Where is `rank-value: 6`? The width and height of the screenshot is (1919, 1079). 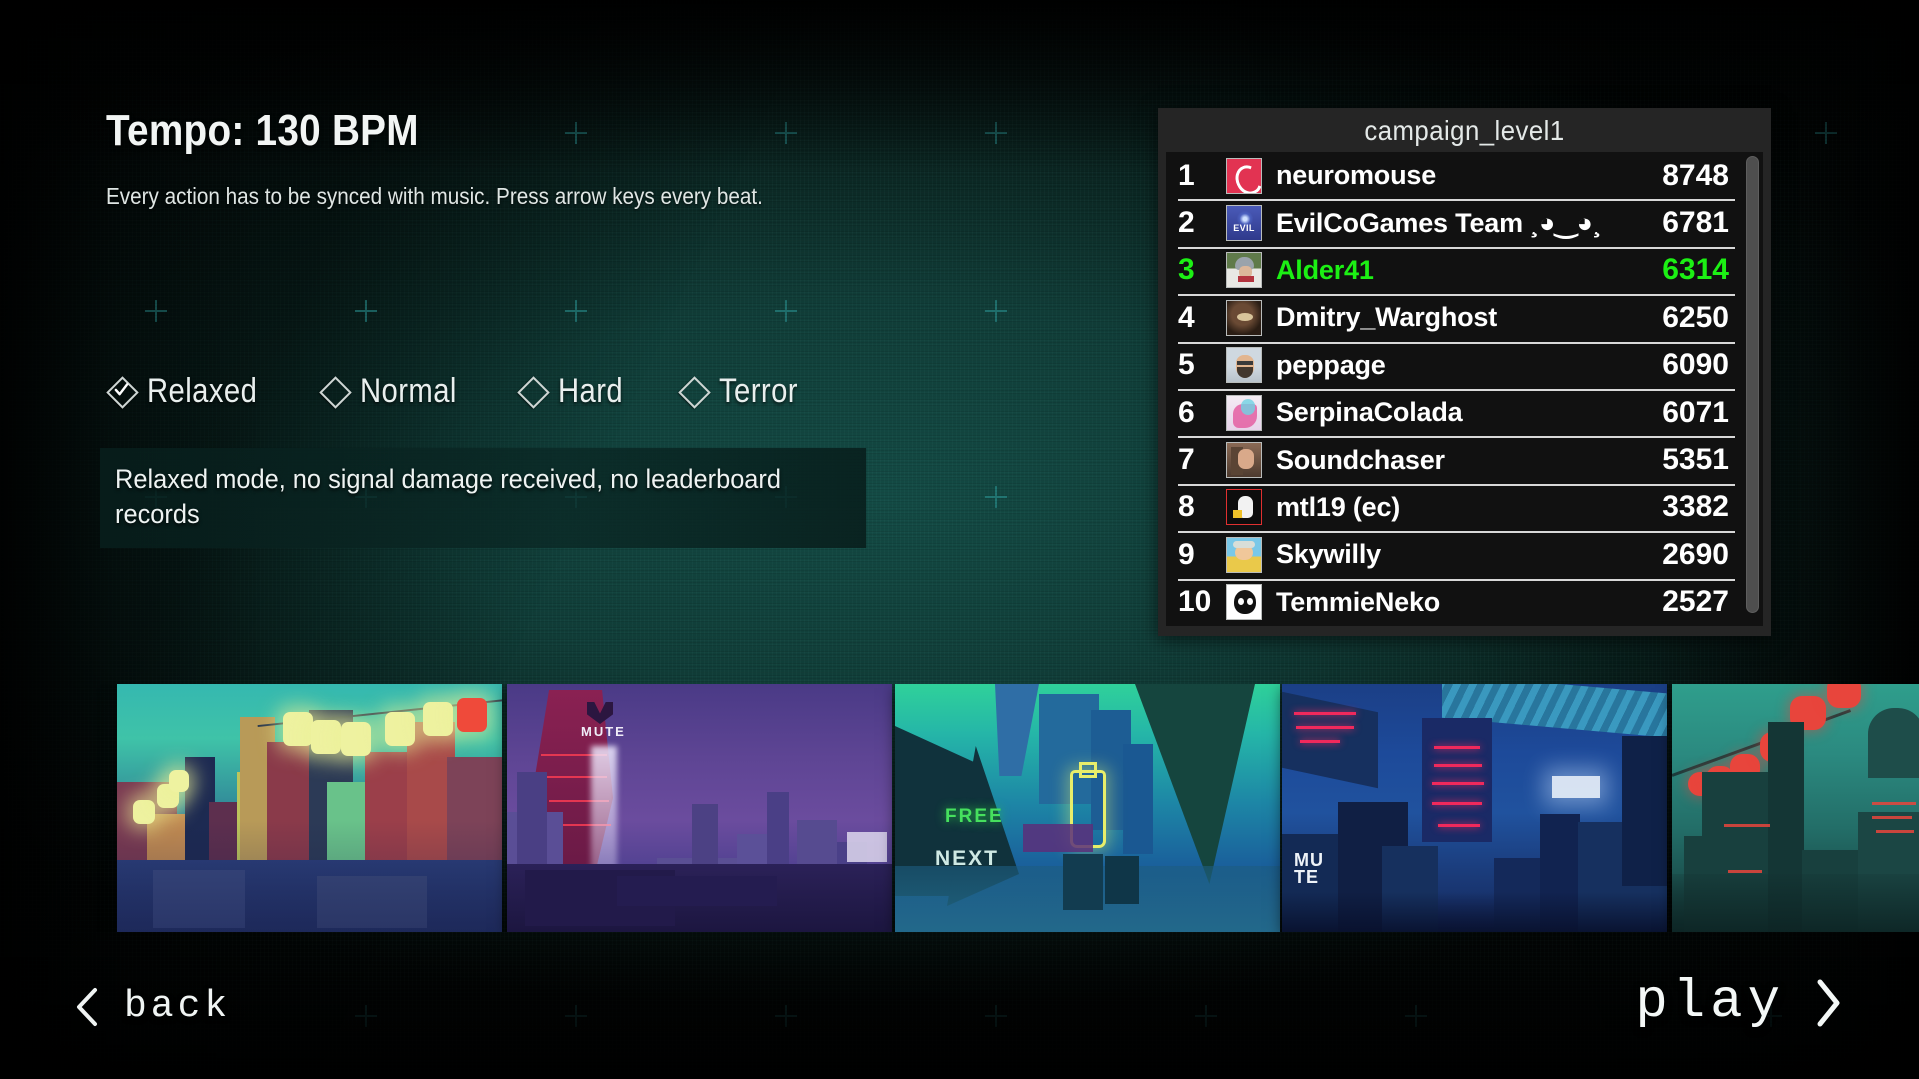
rank-value: 6 is located at coordinates (1186, 412).